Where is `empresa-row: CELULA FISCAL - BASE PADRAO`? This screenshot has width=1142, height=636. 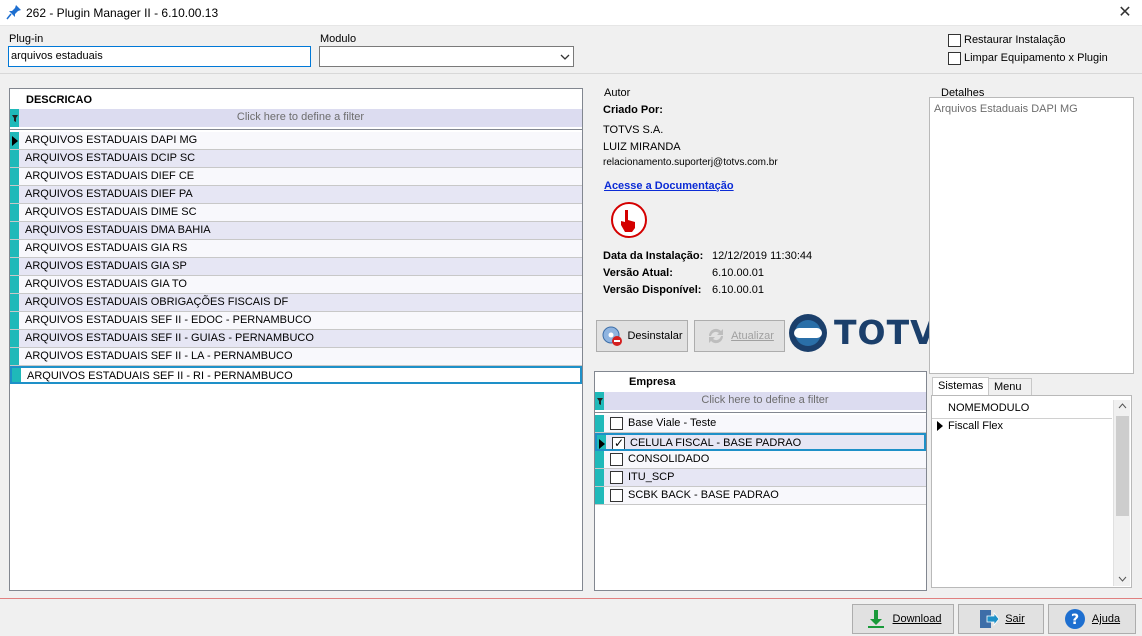
empresa-row: CELULA FISCAL - BASE PADRAO is located at coordinates (760, 442).